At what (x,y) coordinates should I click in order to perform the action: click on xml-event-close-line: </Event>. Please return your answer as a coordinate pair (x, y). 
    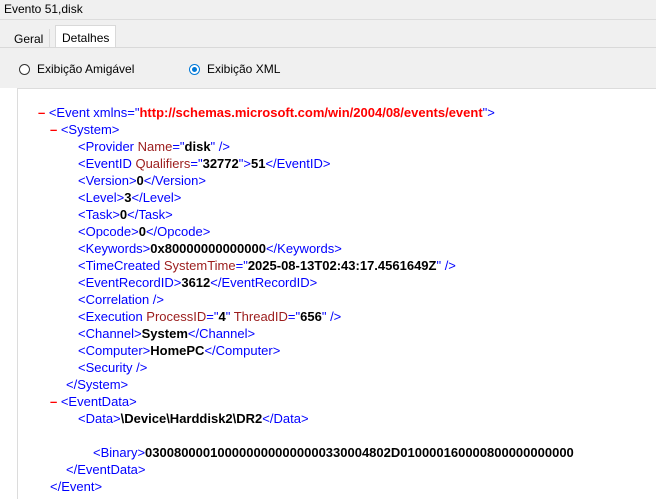
    Looking at the image, I should click on (76, 486).